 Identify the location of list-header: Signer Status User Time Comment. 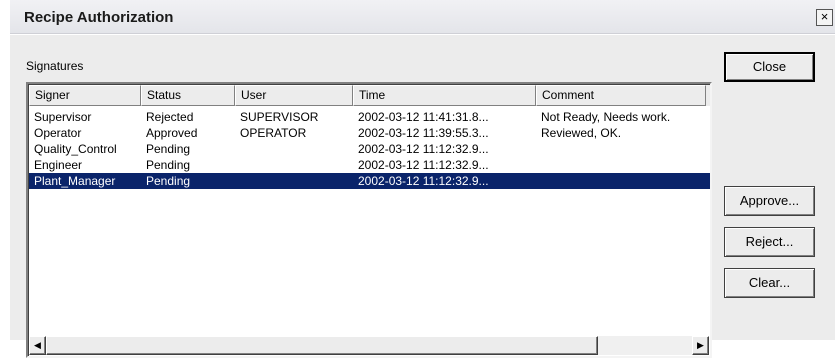
(369, 95).